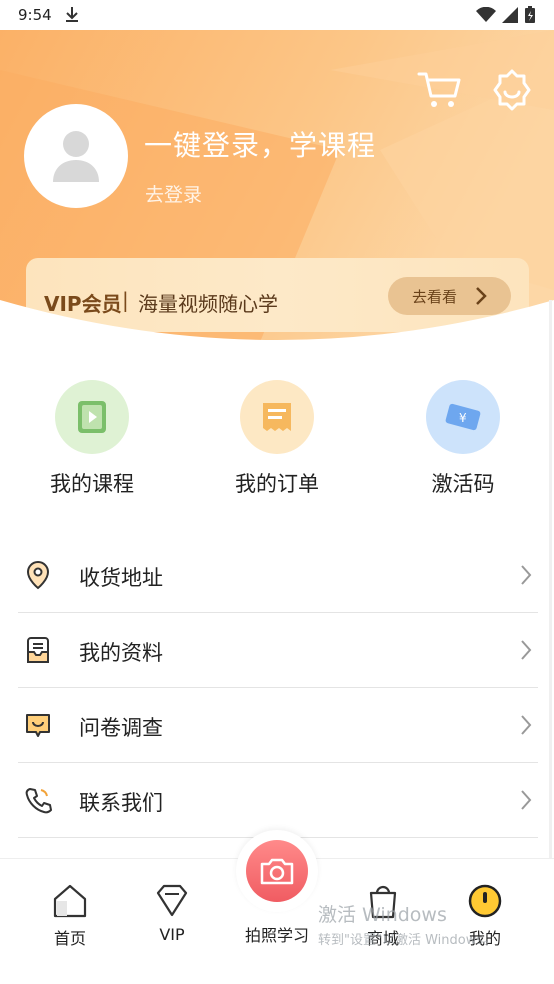 The height and width of the screenshot is (984, 554). I want to click on cart-icon, so click(439, 89).